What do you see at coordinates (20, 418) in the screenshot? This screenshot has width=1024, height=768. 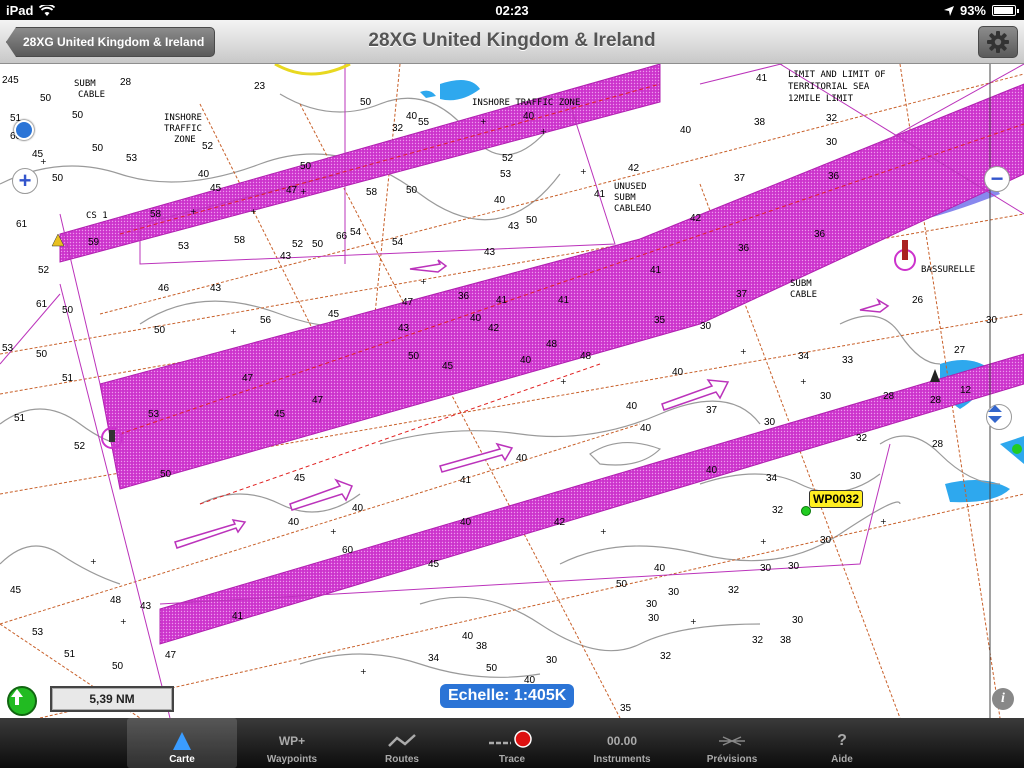 I see `depth-sounding: 51` at bounding box center [20, 418].